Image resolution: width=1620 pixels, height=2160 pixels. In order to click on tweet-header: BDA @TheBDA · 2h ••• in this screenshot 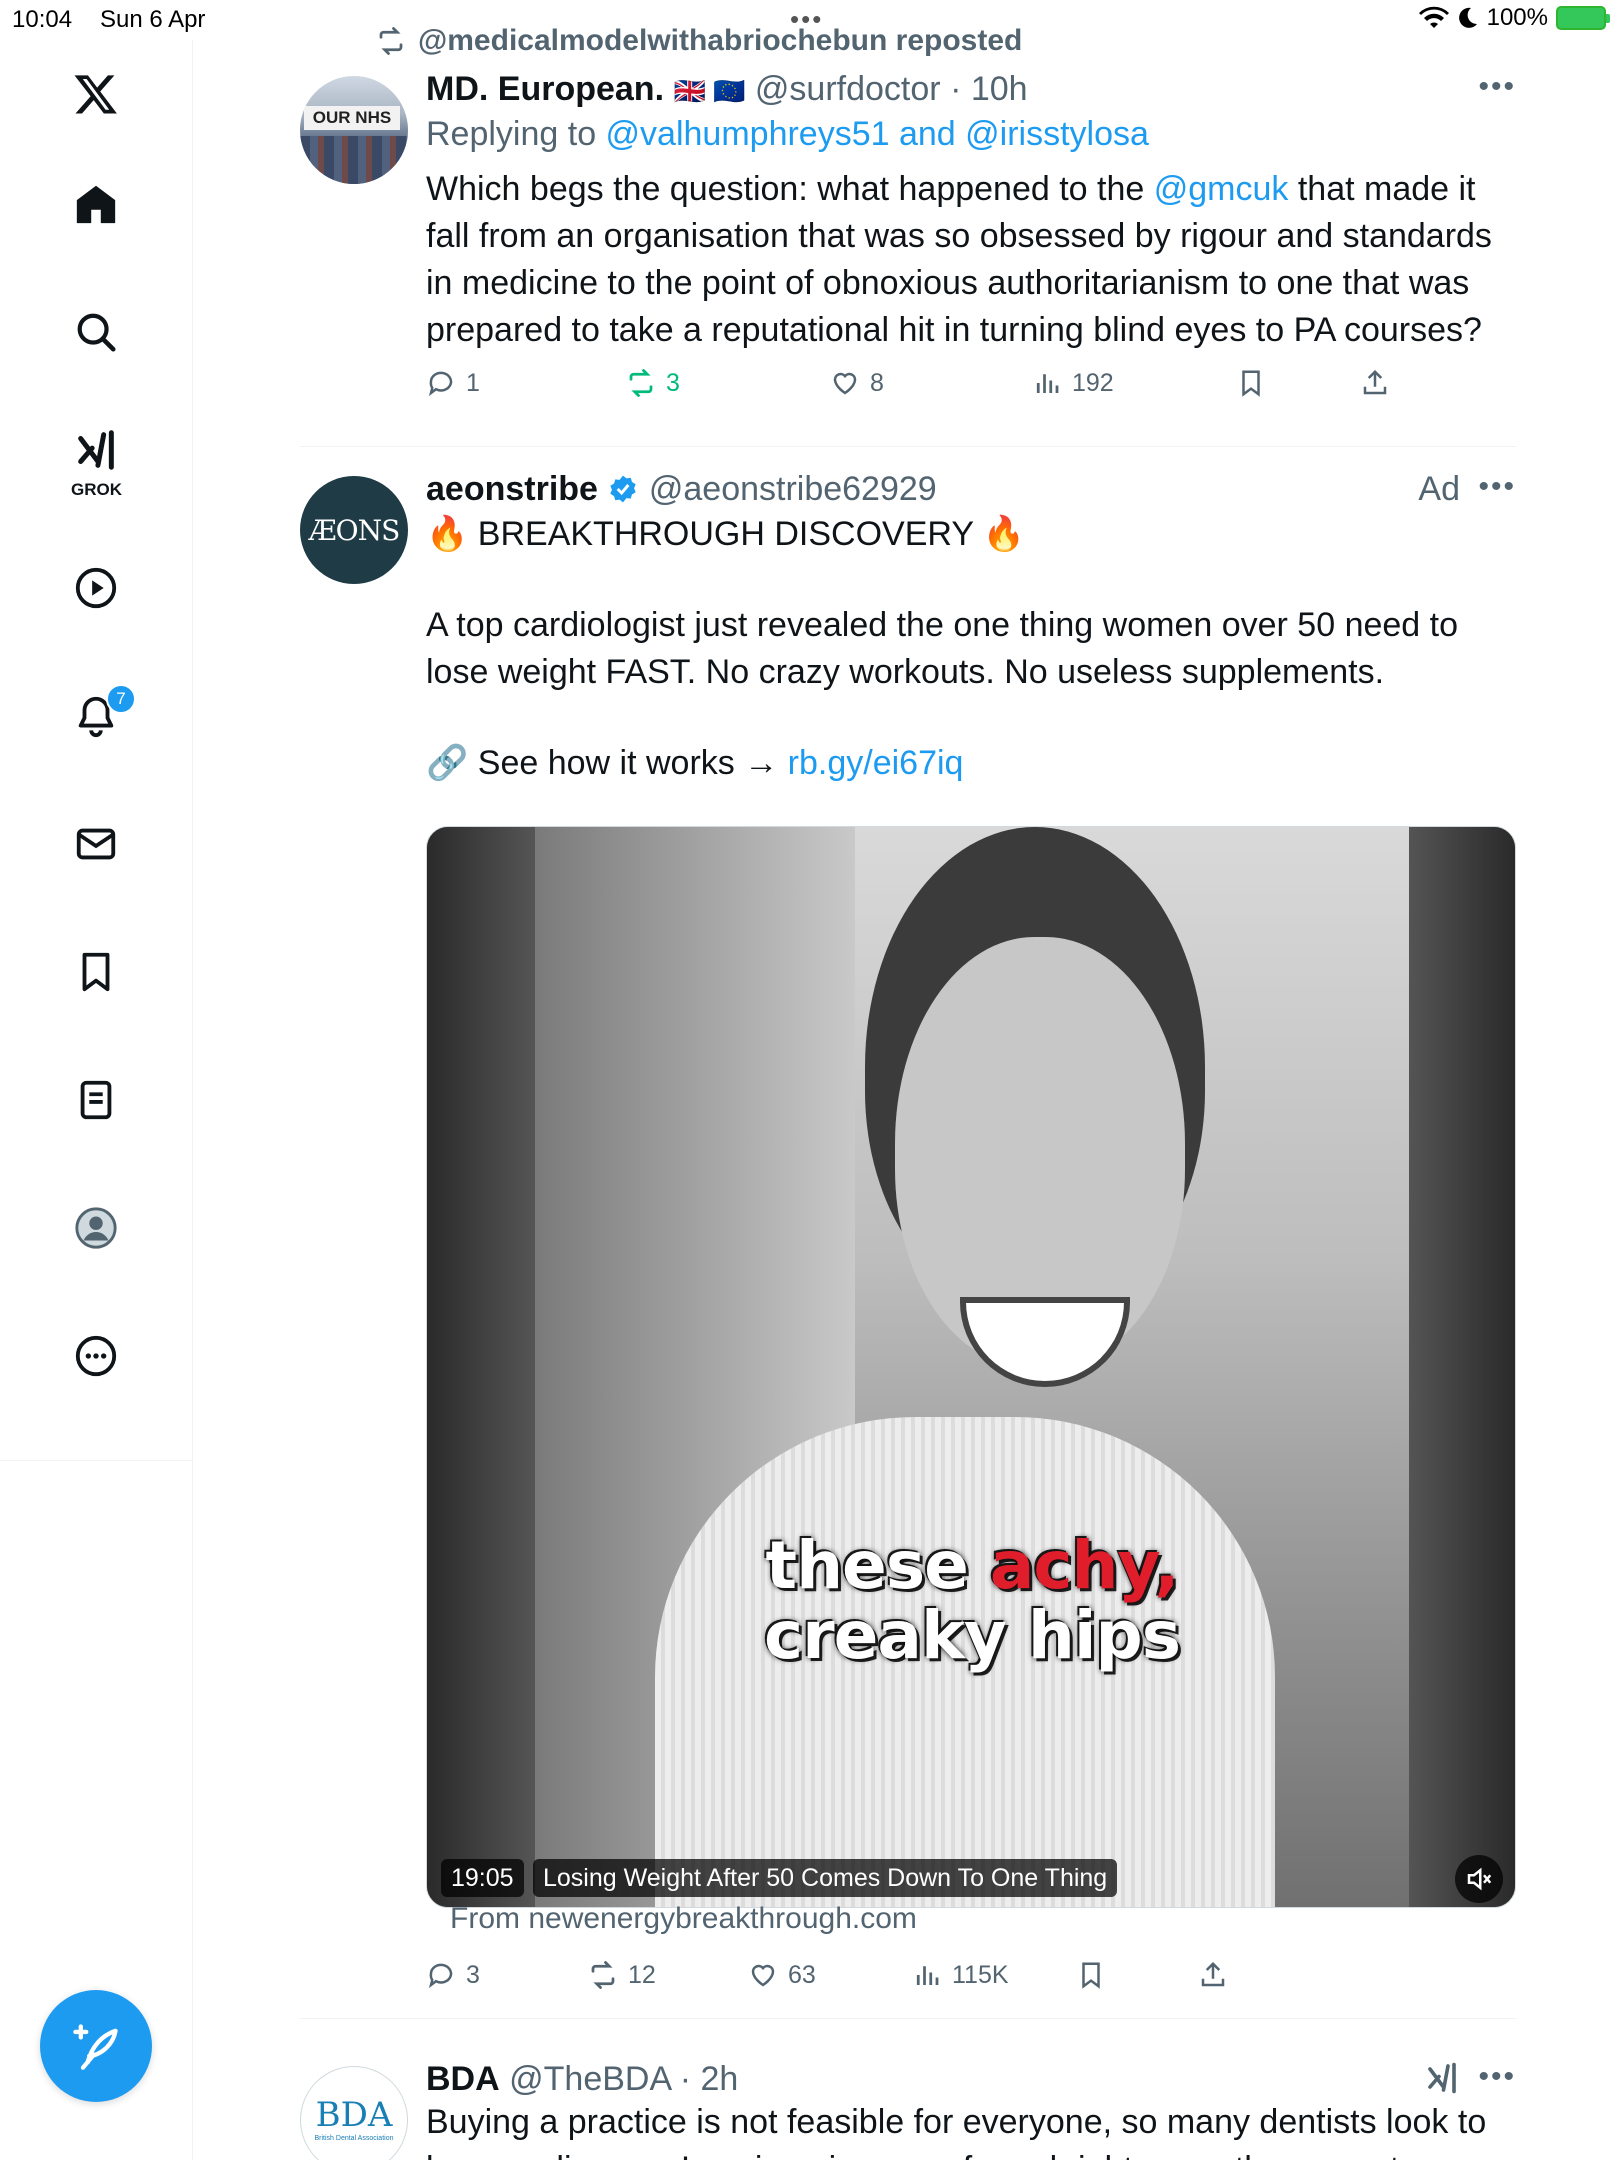, I will do `click(971, 2079)`.